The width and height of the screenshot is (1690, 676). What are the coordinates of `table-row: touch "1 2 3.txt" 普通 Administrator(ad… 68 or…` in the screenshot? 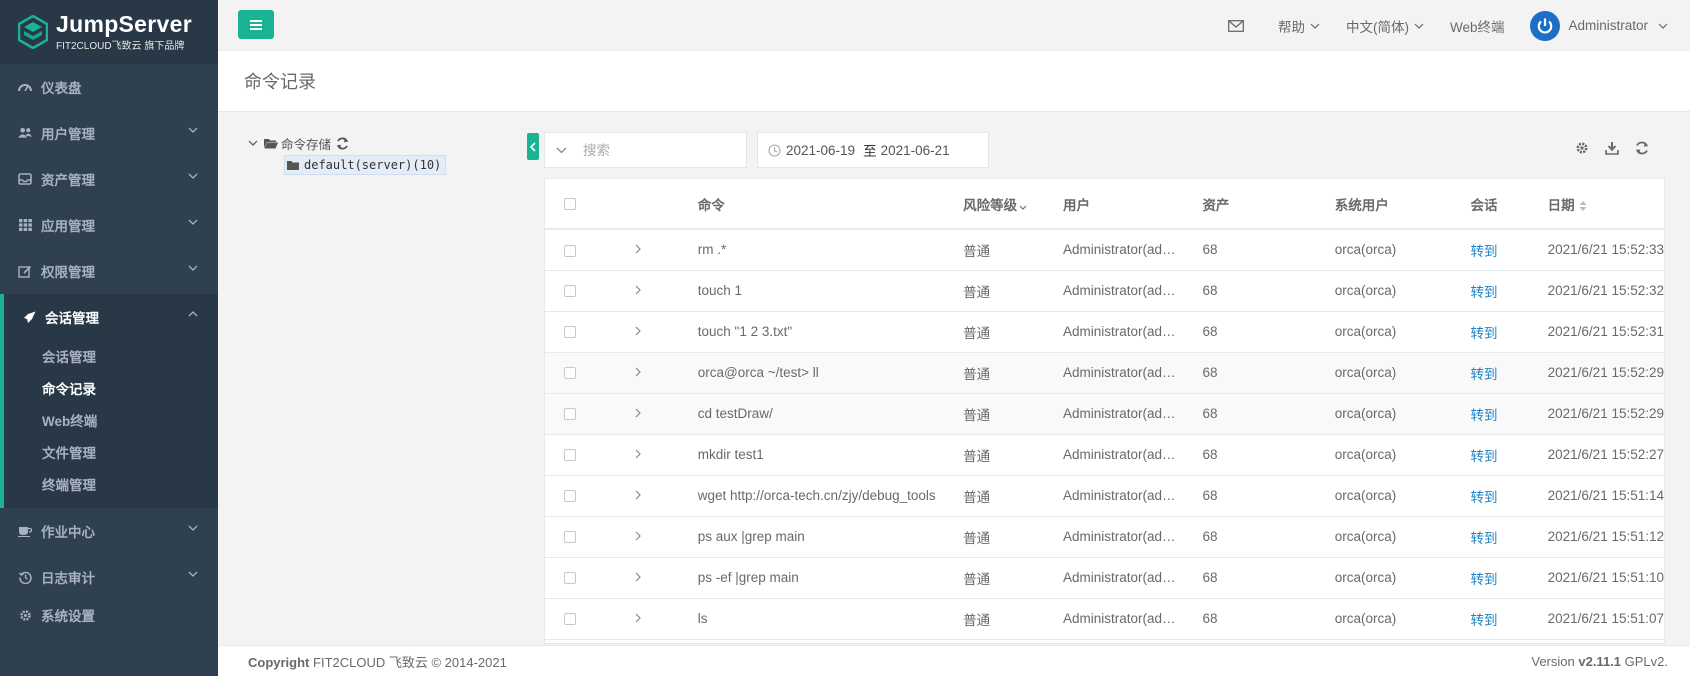 It's located at (1104, 332).